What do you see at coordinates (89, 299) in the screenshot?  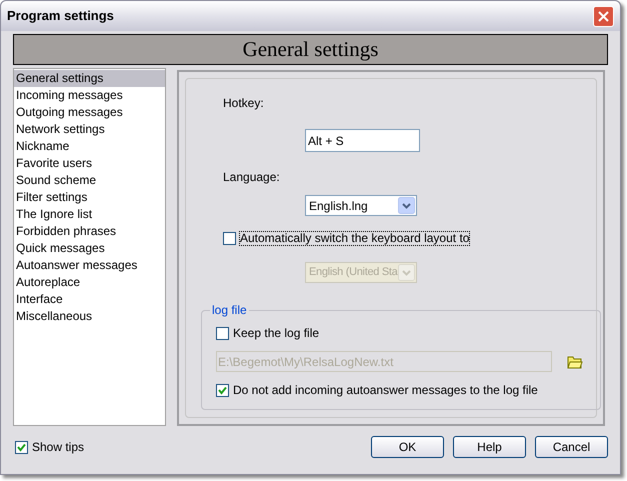 I see `category-item: Interface` at bounding box center [89, 299].